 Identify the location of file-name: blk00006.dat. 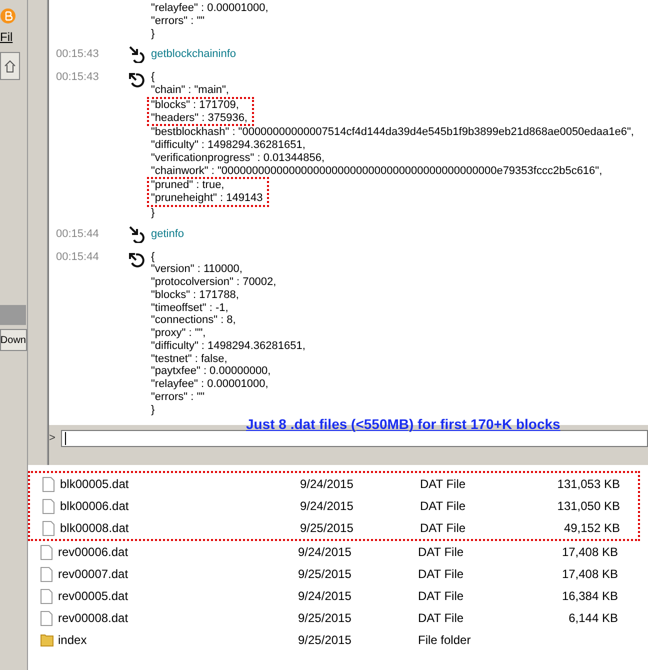
(178, 506).